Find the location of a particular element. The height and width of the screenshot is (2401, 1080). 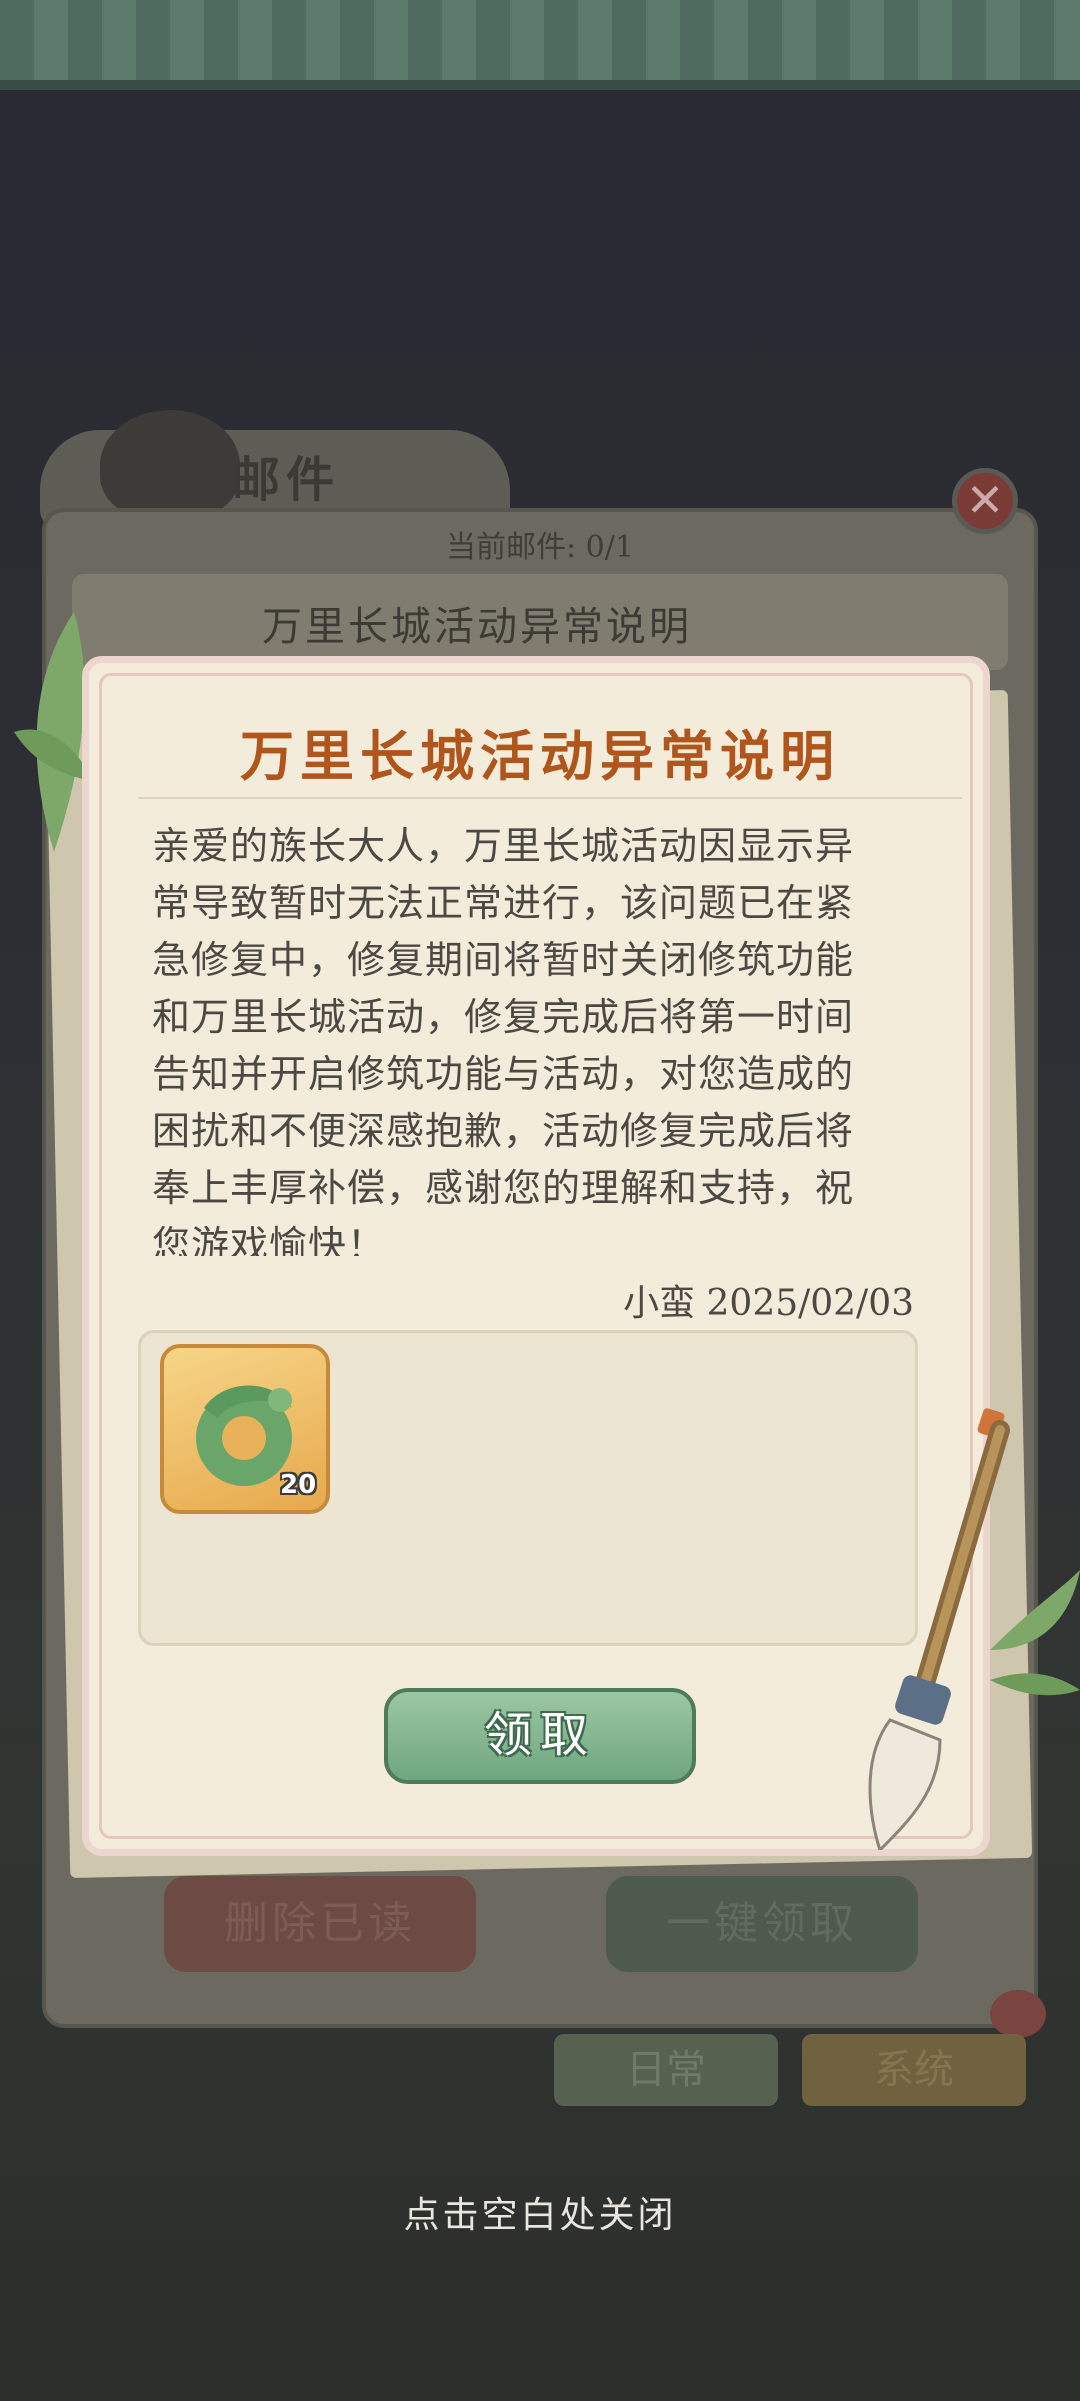

claim-all-button: 一键领取 is located at coordinates (762, 1924).